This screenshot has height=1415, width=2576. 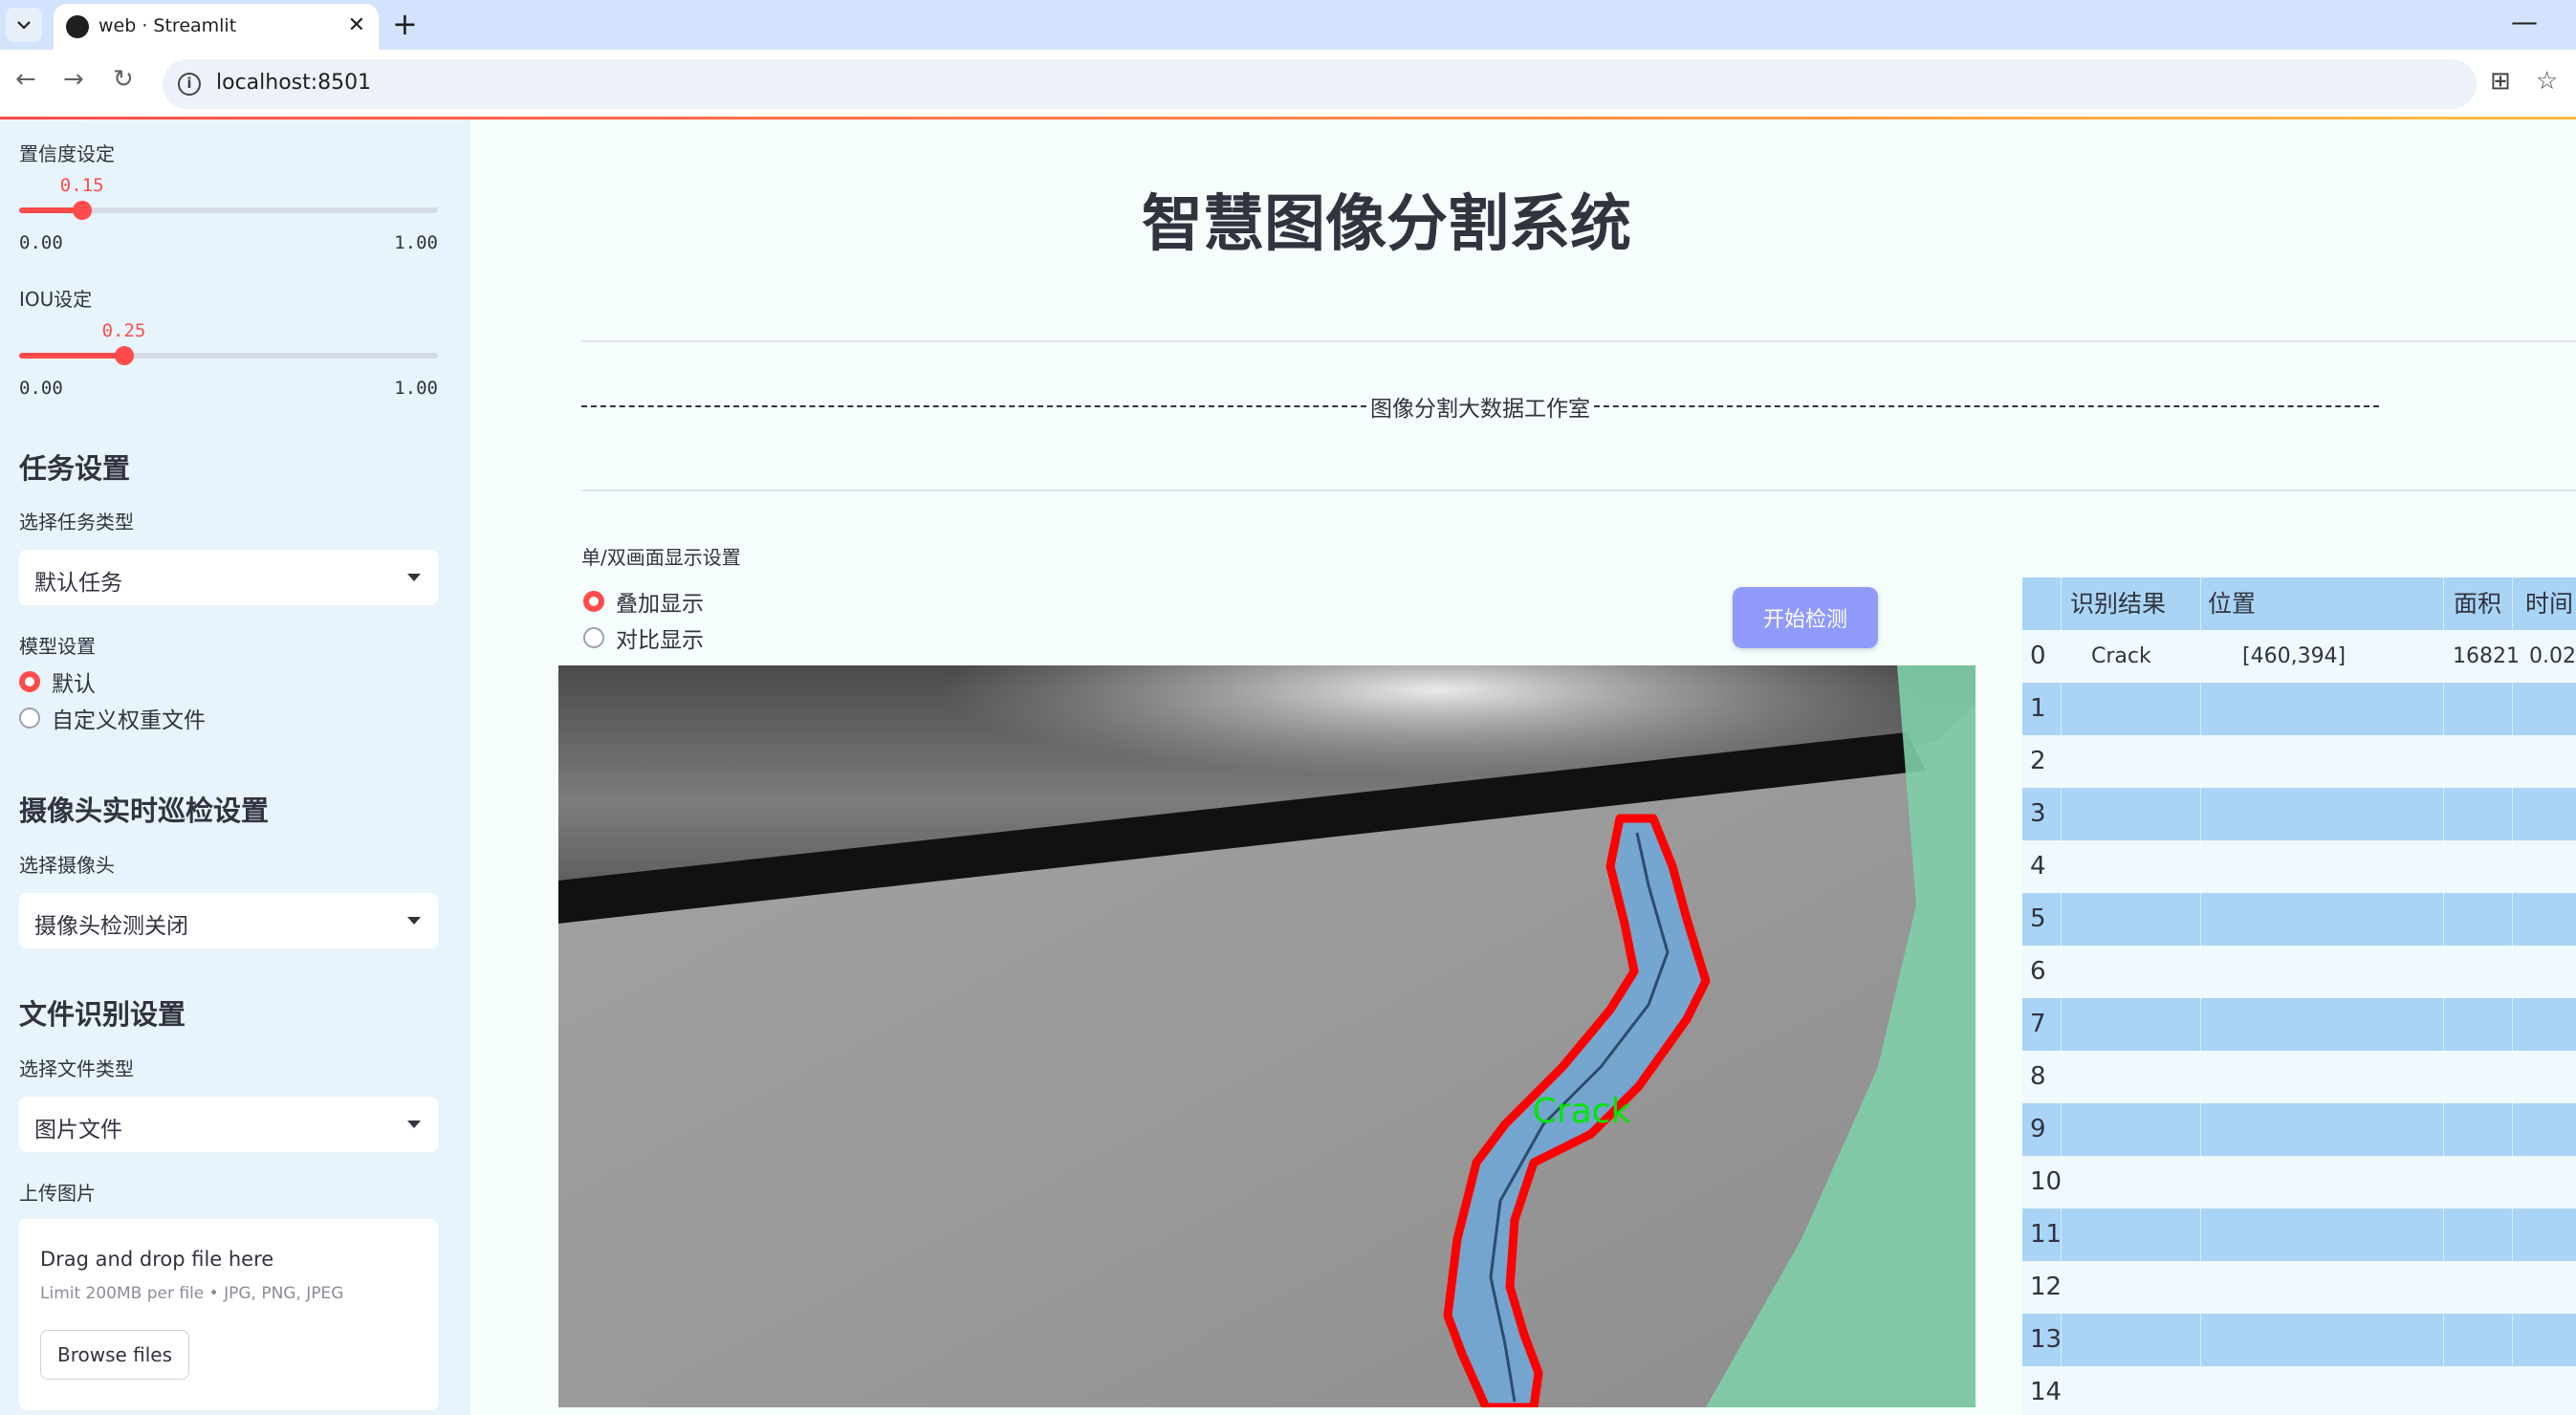 I want to click on table-row: 13, so click(x=2299, y=1340).